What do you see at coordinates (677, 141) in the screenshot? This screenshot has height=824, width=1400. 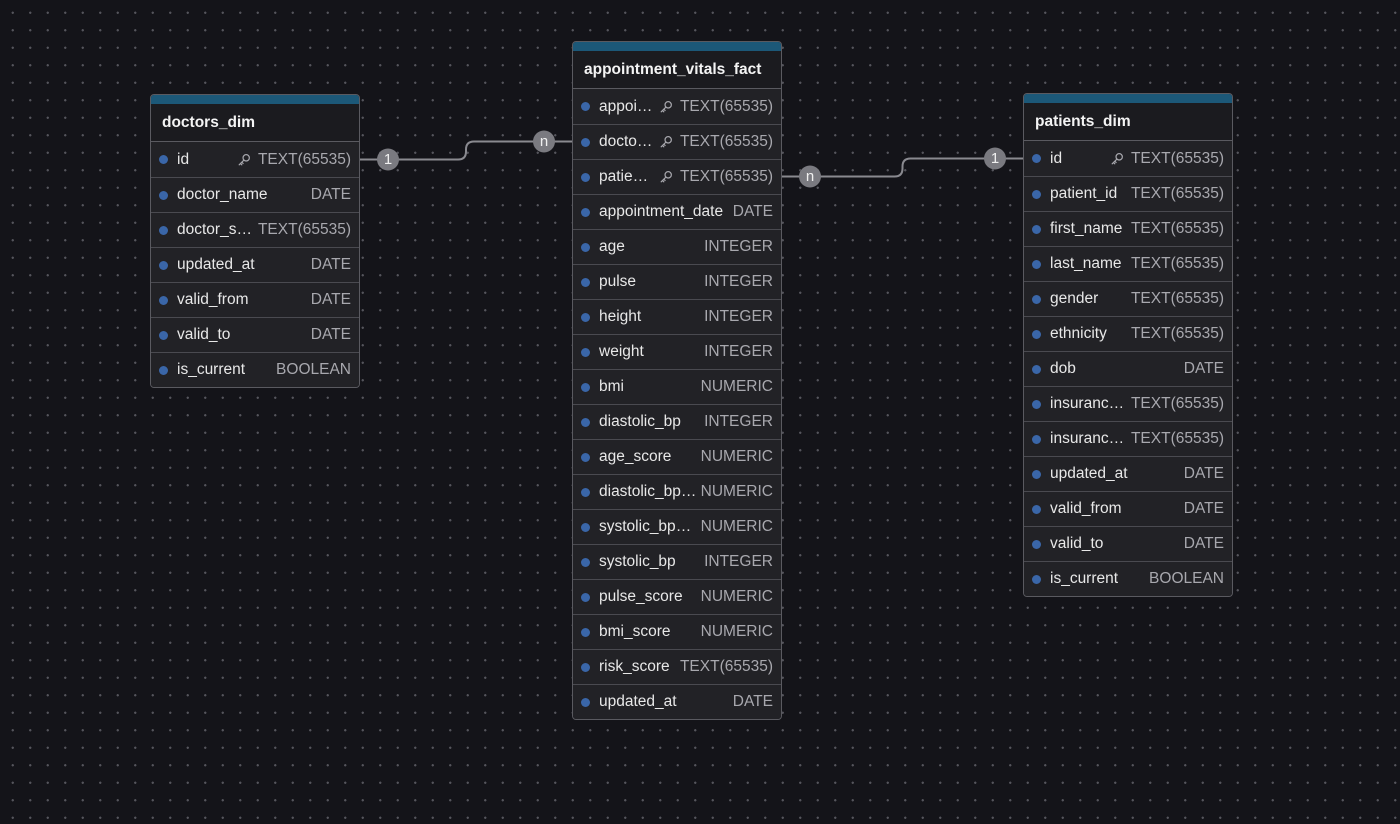 I see `column-row: docto… TEXT(65535)` at bounding box center [677, 141].